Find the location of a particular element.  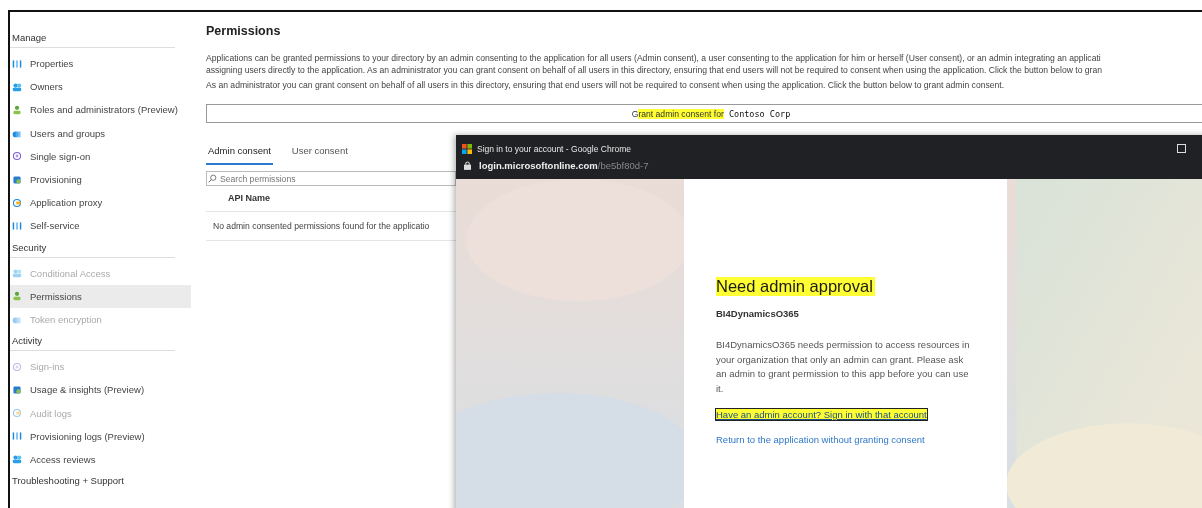

column-header: API Name is located at coordinates (249, 198).